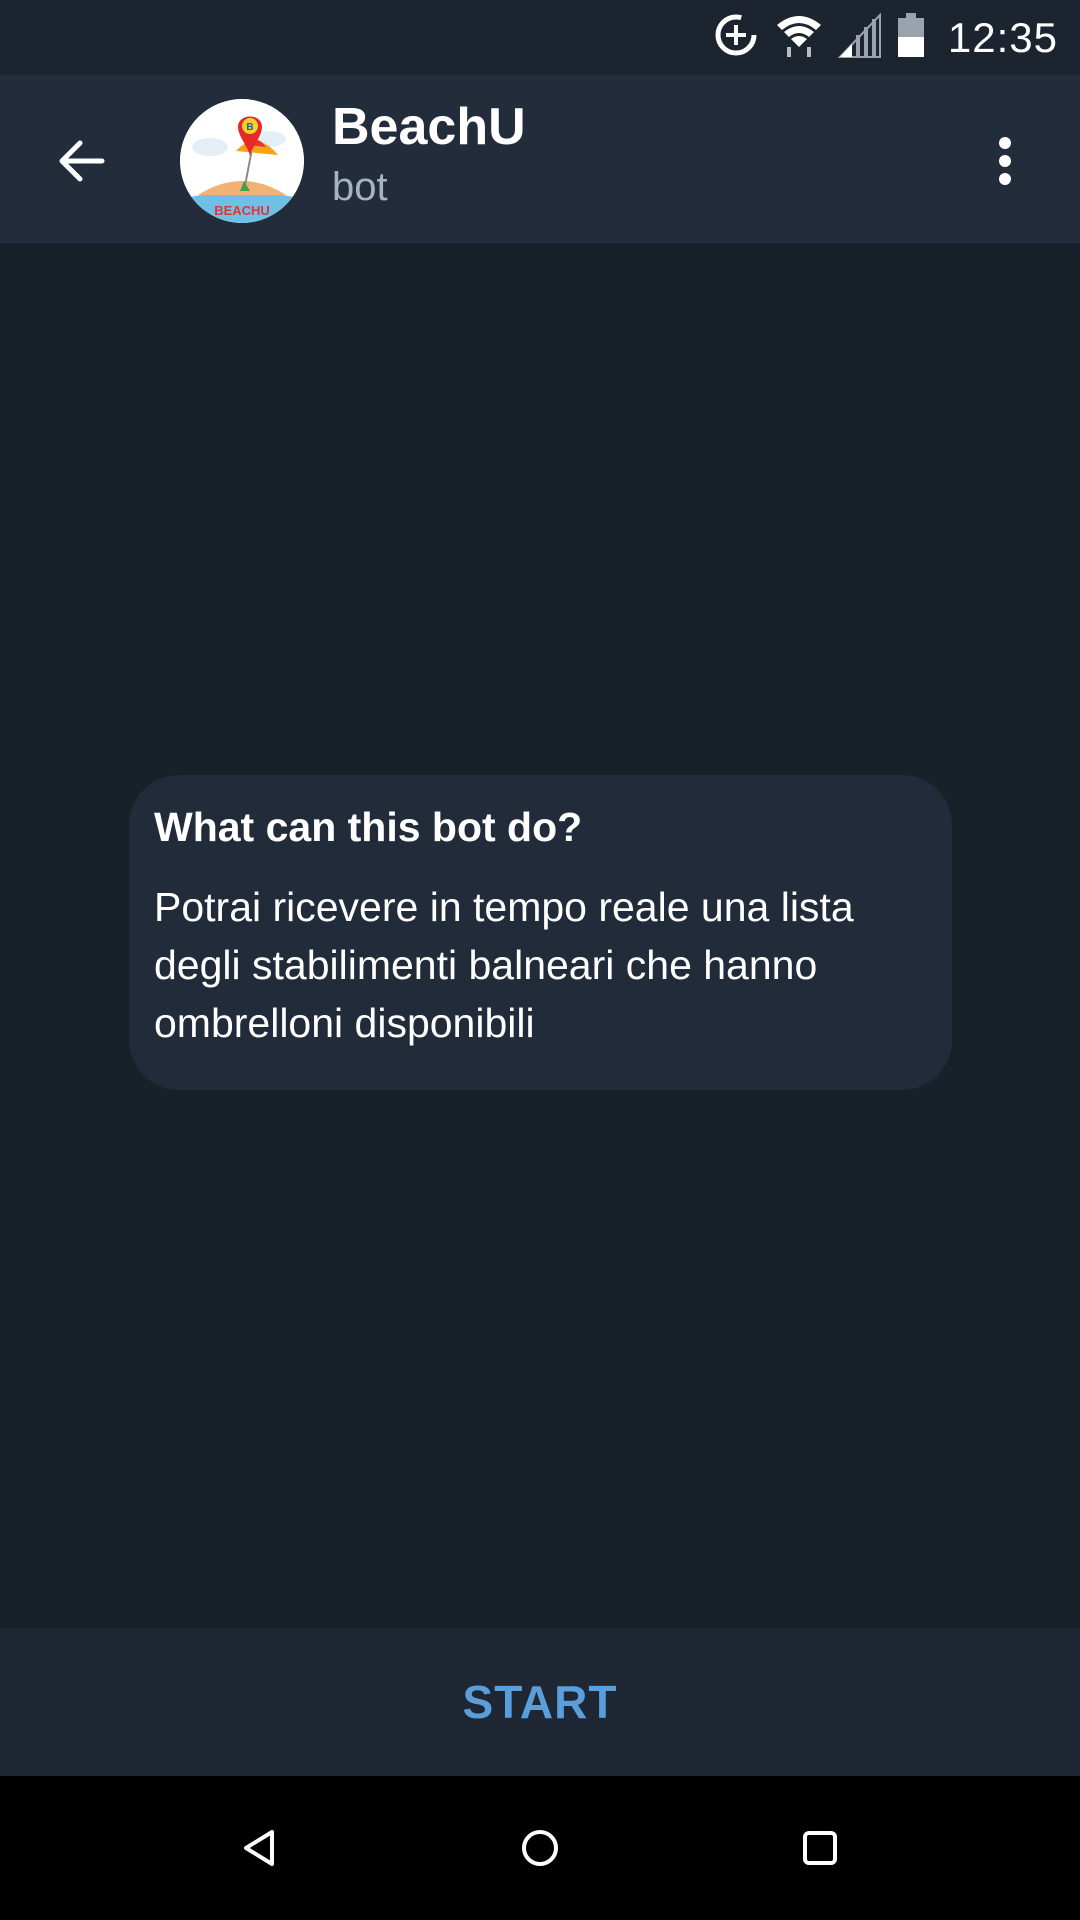 The image size is (1080, 1920). I want to click on start-button-label: START, so click(540, 1702).